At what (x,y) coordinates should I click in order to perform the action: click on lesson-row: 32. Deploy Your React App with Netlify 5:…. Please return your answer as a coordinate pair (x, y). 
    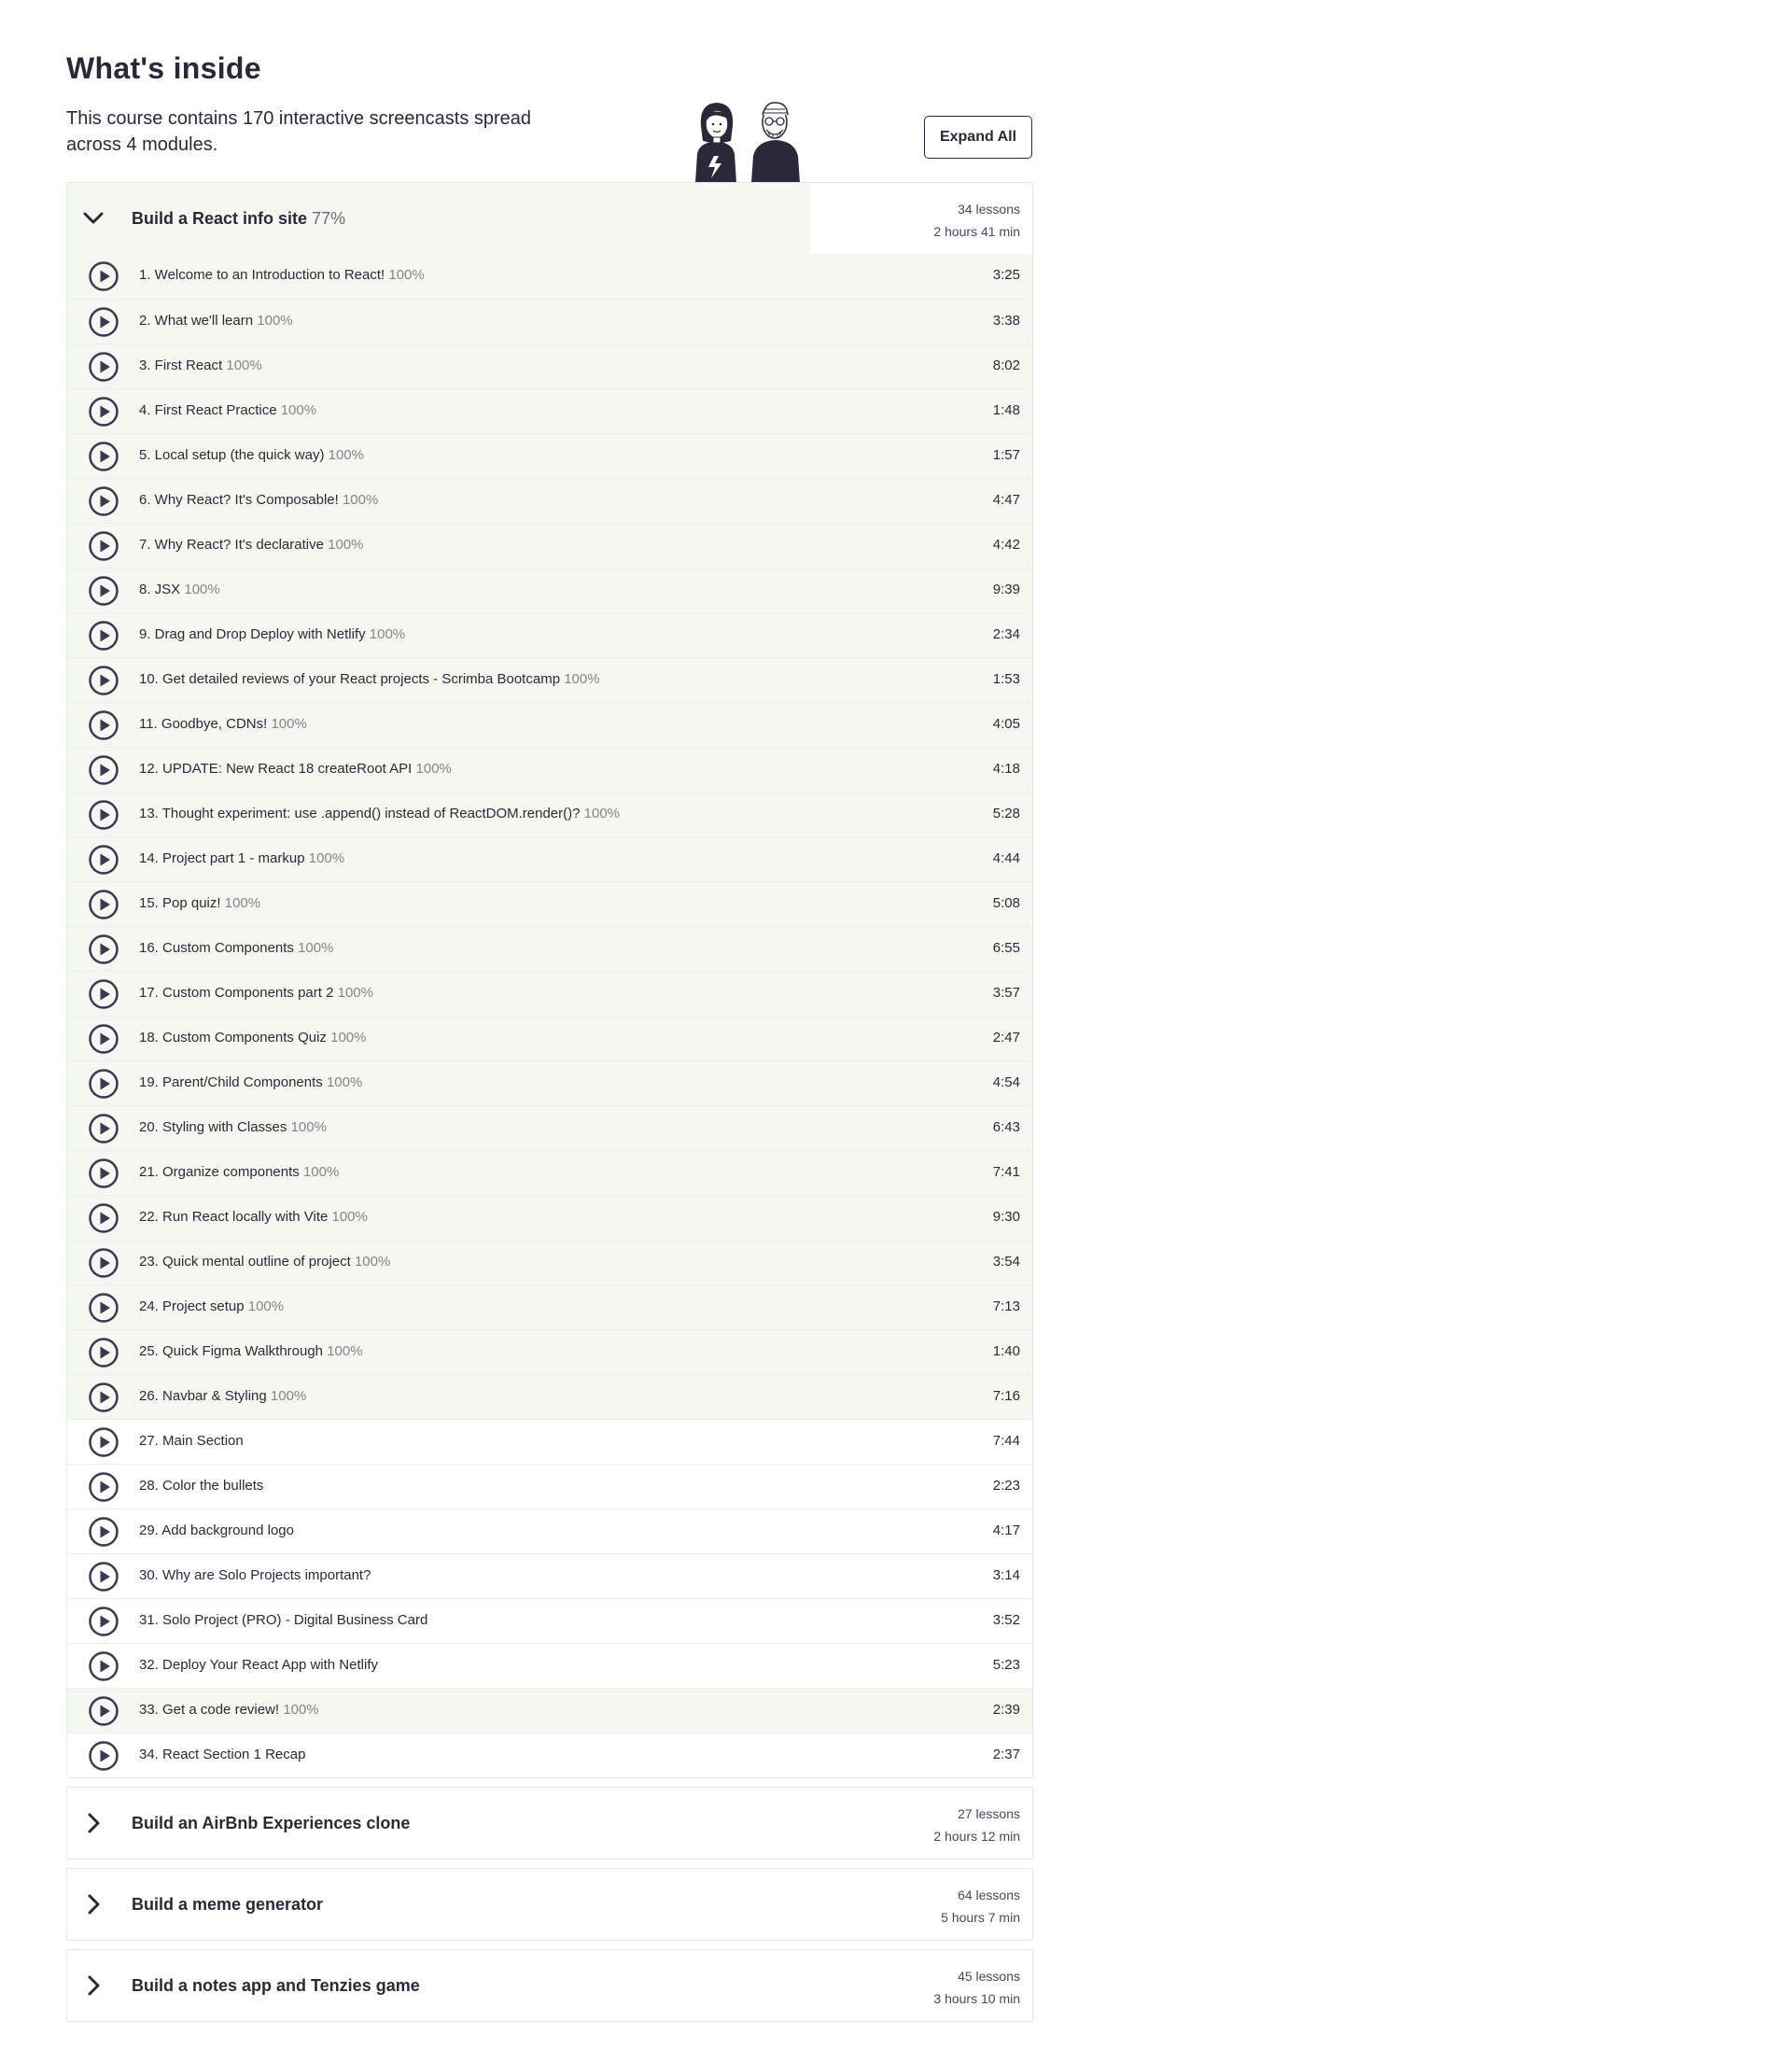
    Looking at the image, I should click on (549, 1665).